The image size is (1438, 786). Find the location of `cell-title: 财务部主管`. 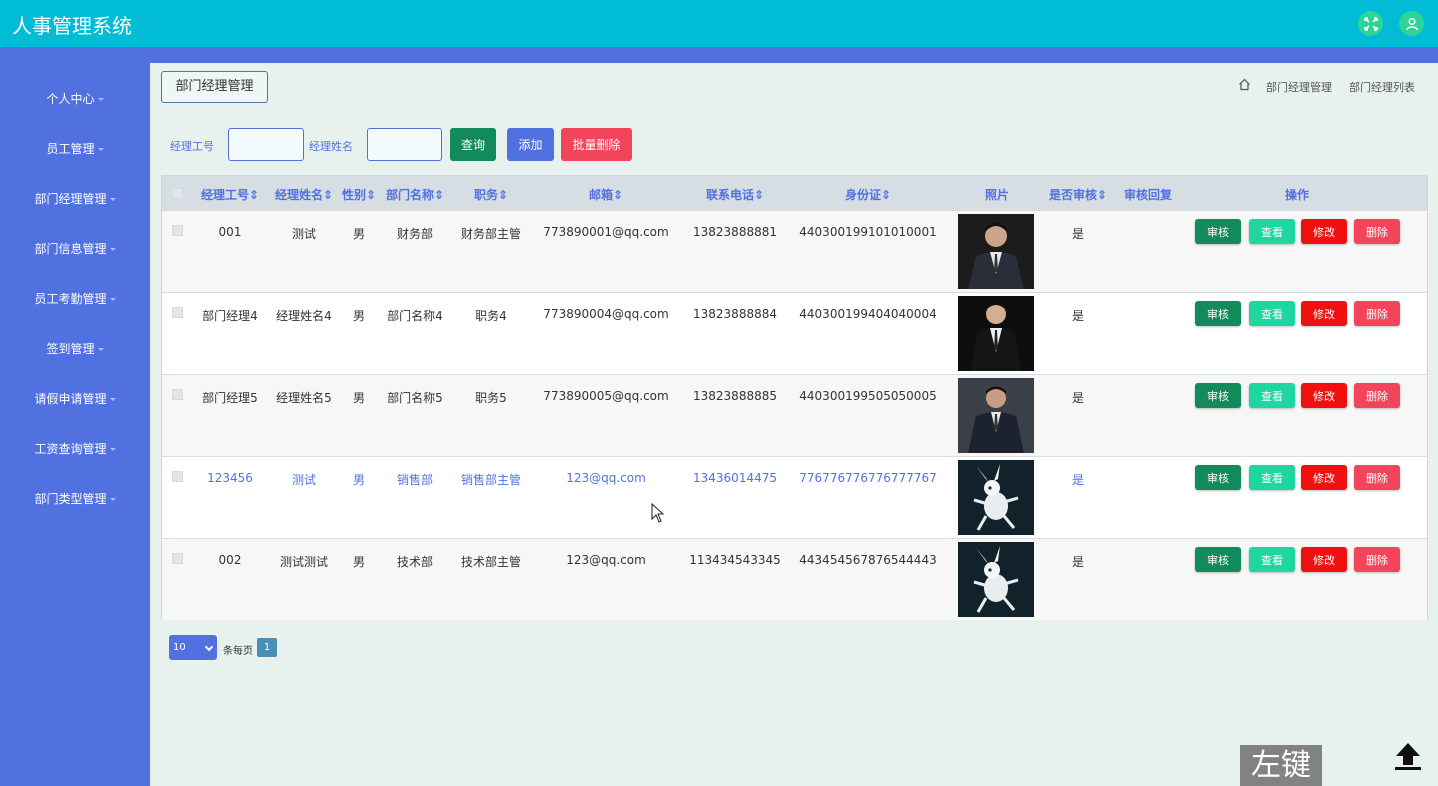

cell-title: 财务部主管 is located at coordinates (491, 234).